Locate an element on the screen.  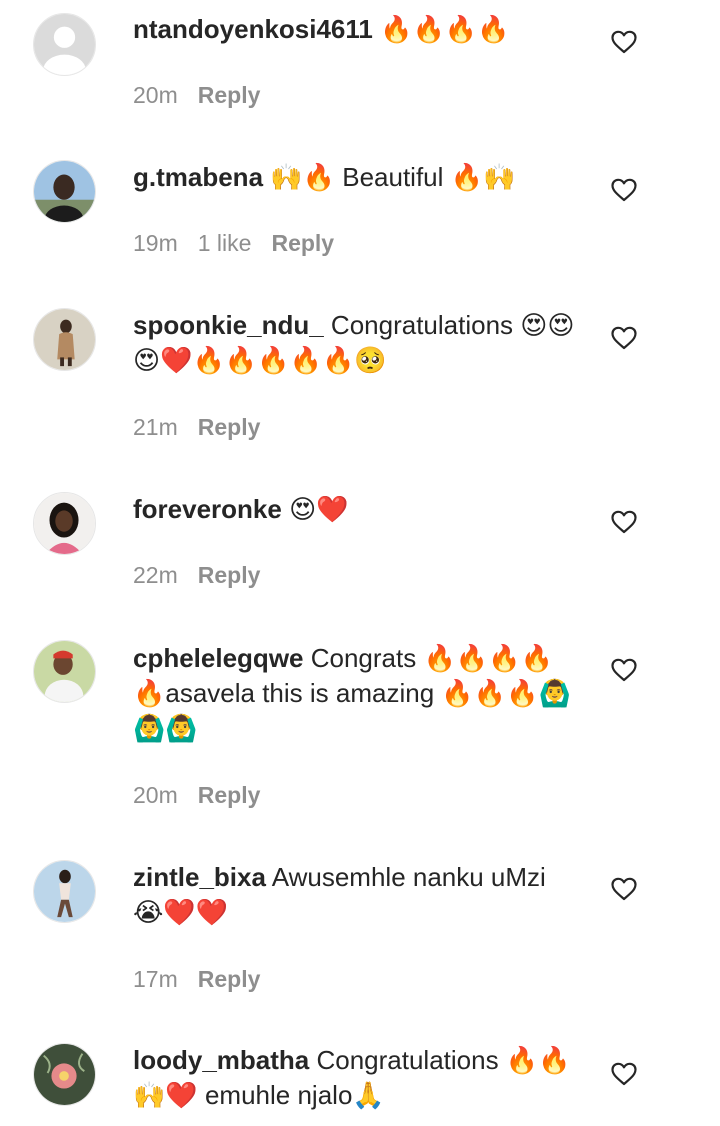
comment-username: zintle_bixa is located at coordinates (199, 877).